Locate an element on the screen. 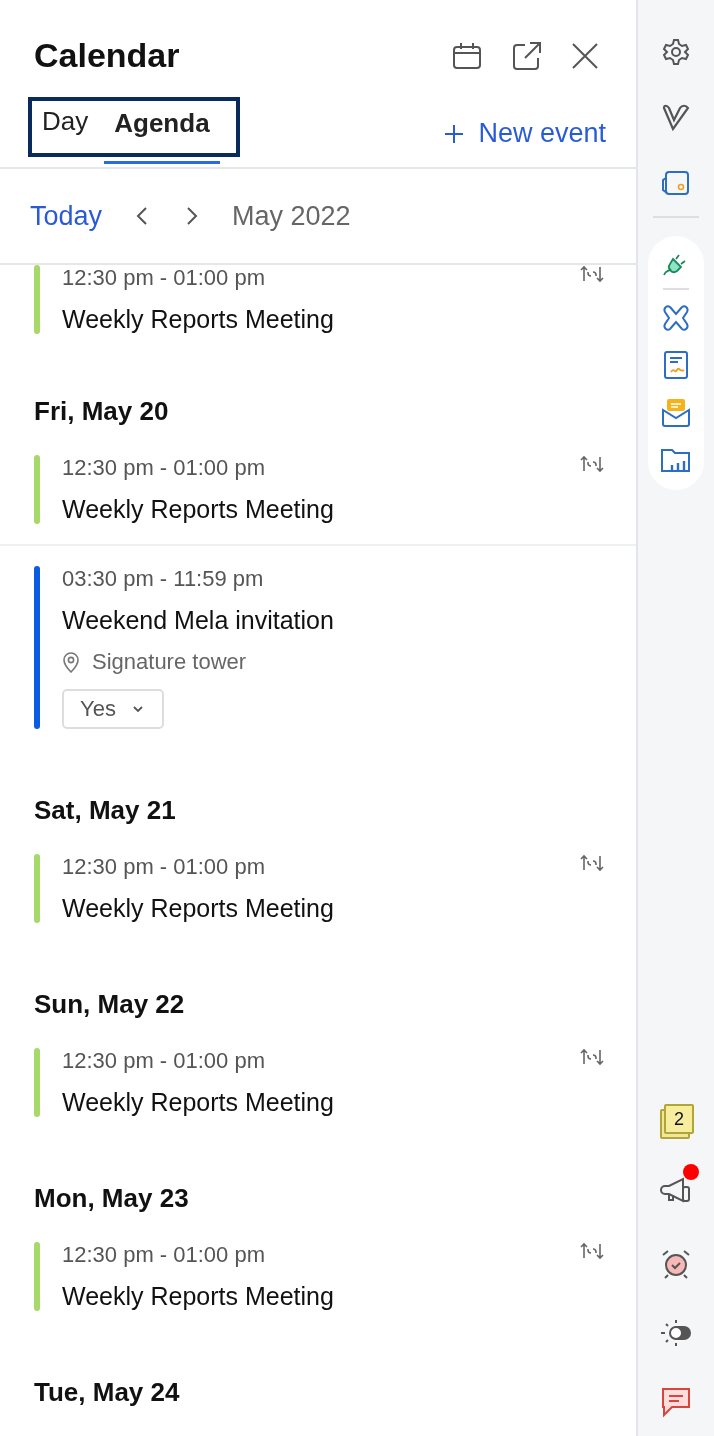 The height and width of the screenshot is (1436, 714). today-button: Today is located at coordinates (66, 216).